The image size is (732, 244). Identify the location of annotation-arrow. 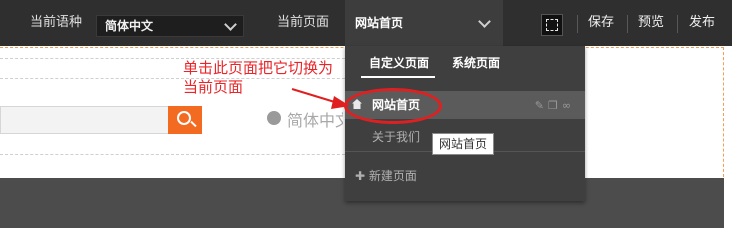
(320, 98).